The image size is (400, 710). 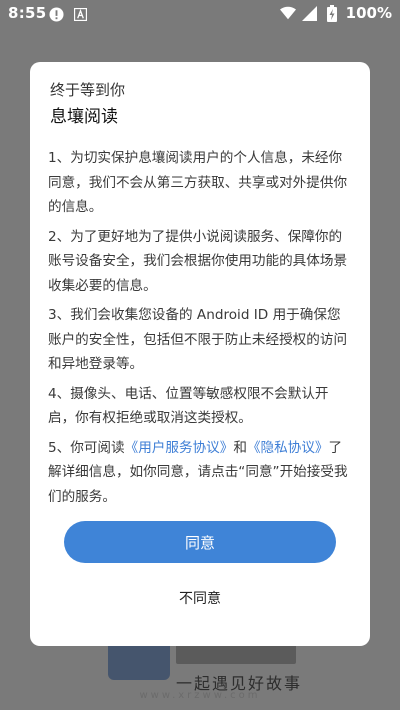 What do you see at coordinates (240, 447) in the screenshot?
I see `item5-and: 和` at bounding box center [240, 447].